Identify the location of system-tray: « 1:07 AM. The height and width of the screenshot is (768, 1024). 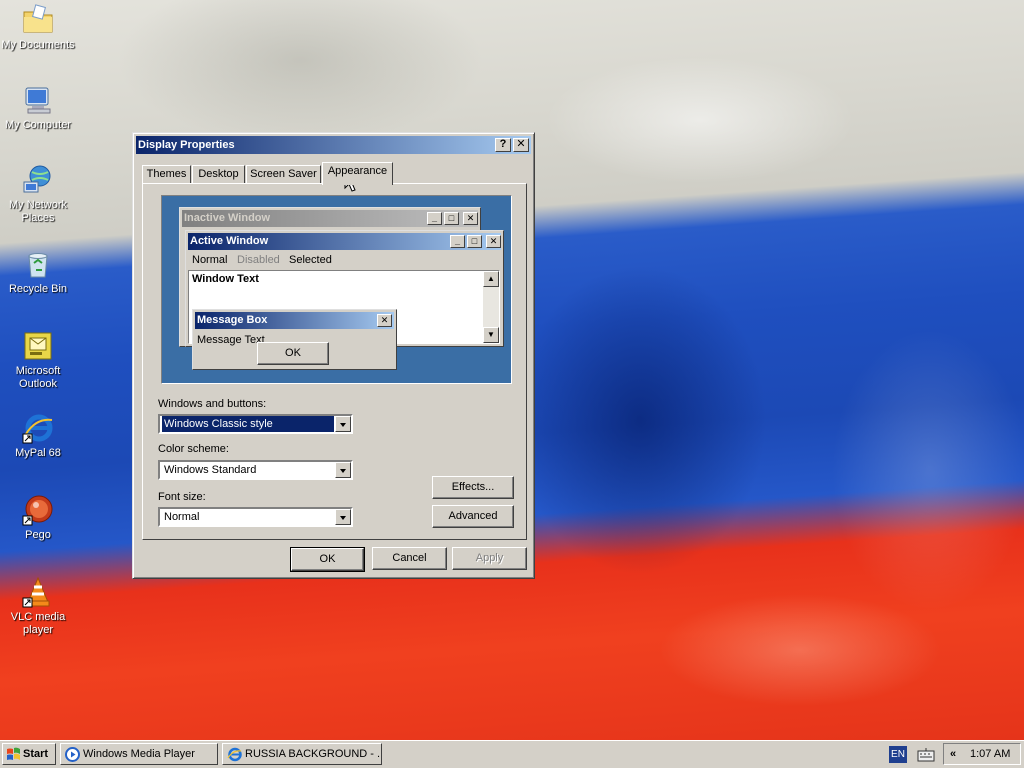
(982, 754).